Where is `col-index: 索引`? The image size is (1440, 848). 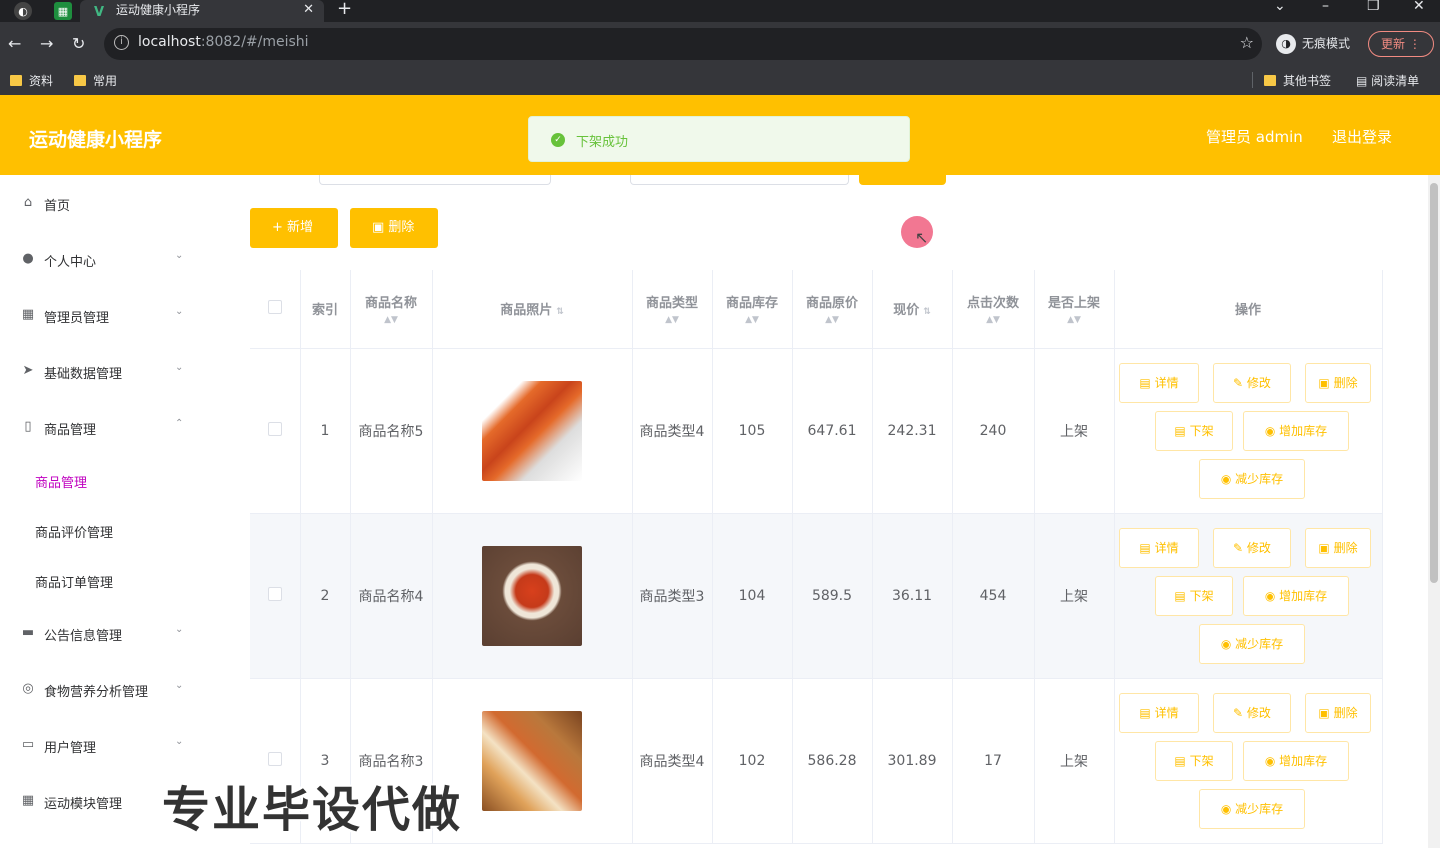
col-index: 索引 is located at coordinates (325, 309).